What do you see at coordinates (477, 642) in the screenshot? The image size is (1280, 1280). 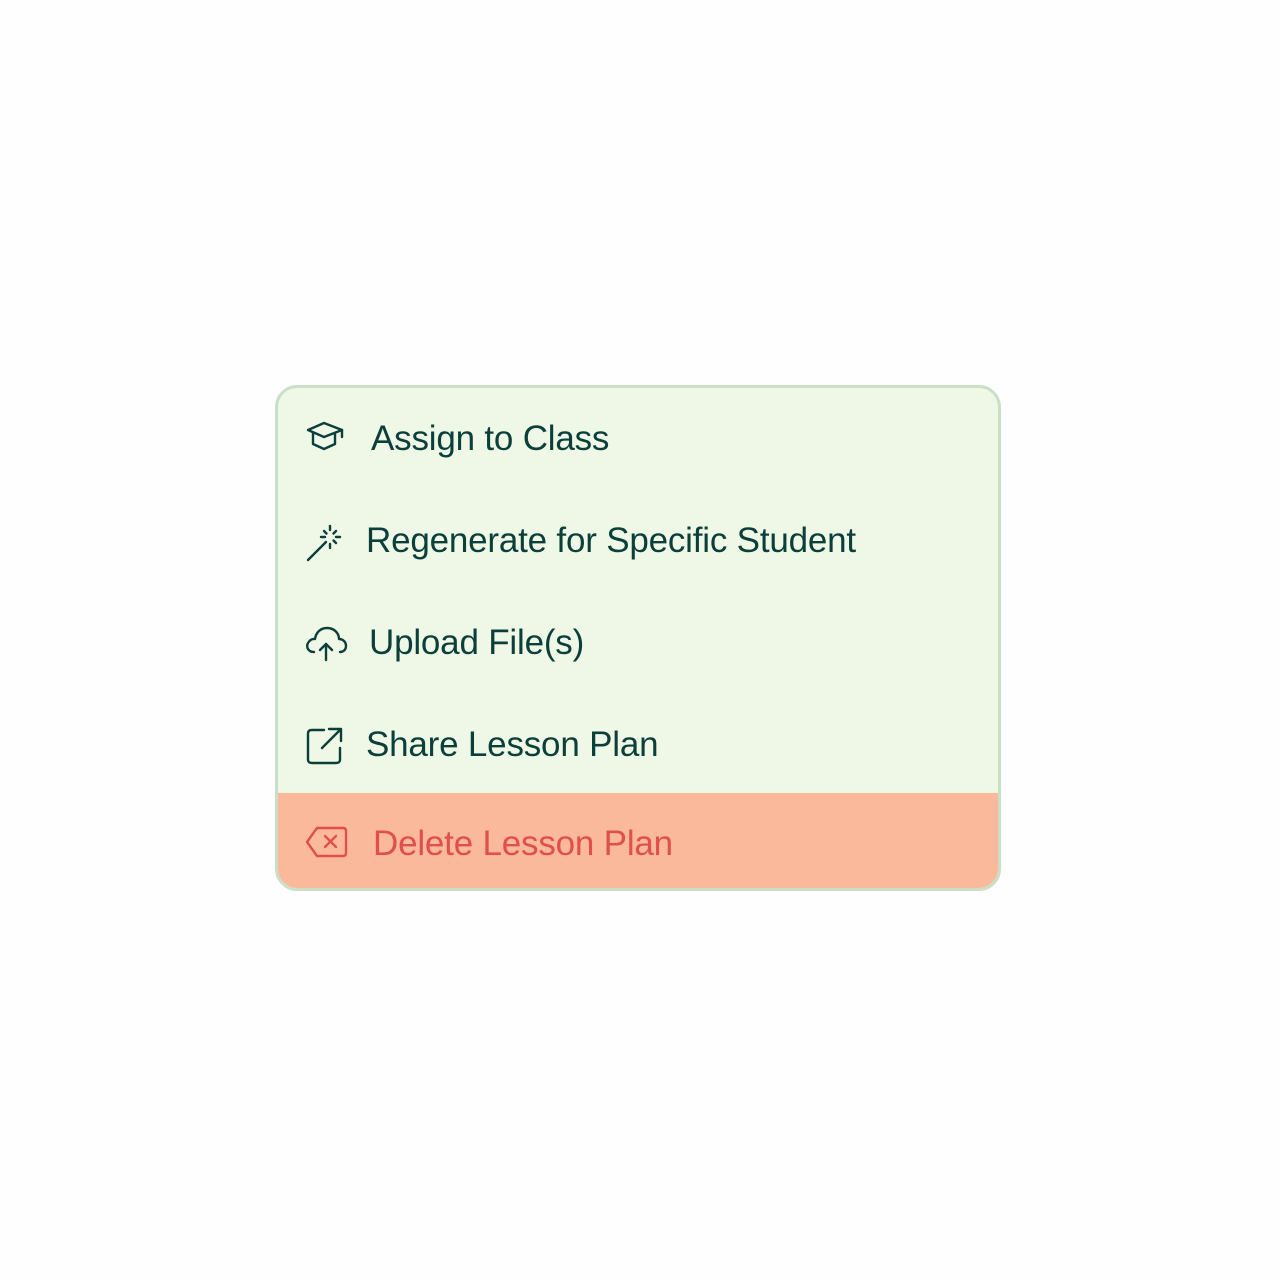 I see `menu-item-label: Upload File(s)` at bounding box center [477, 642].